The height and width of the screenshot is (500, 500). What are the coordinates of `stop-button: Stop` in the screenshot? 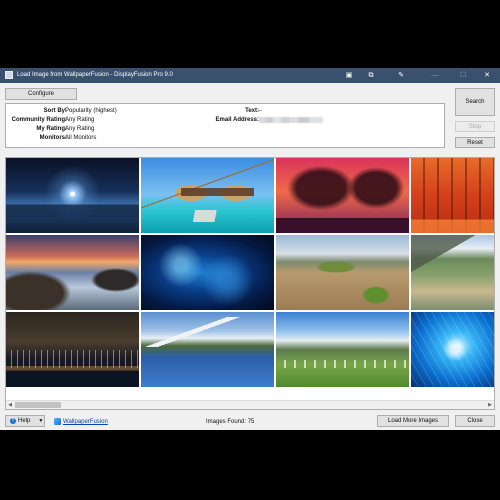 It's located at (475, 126).